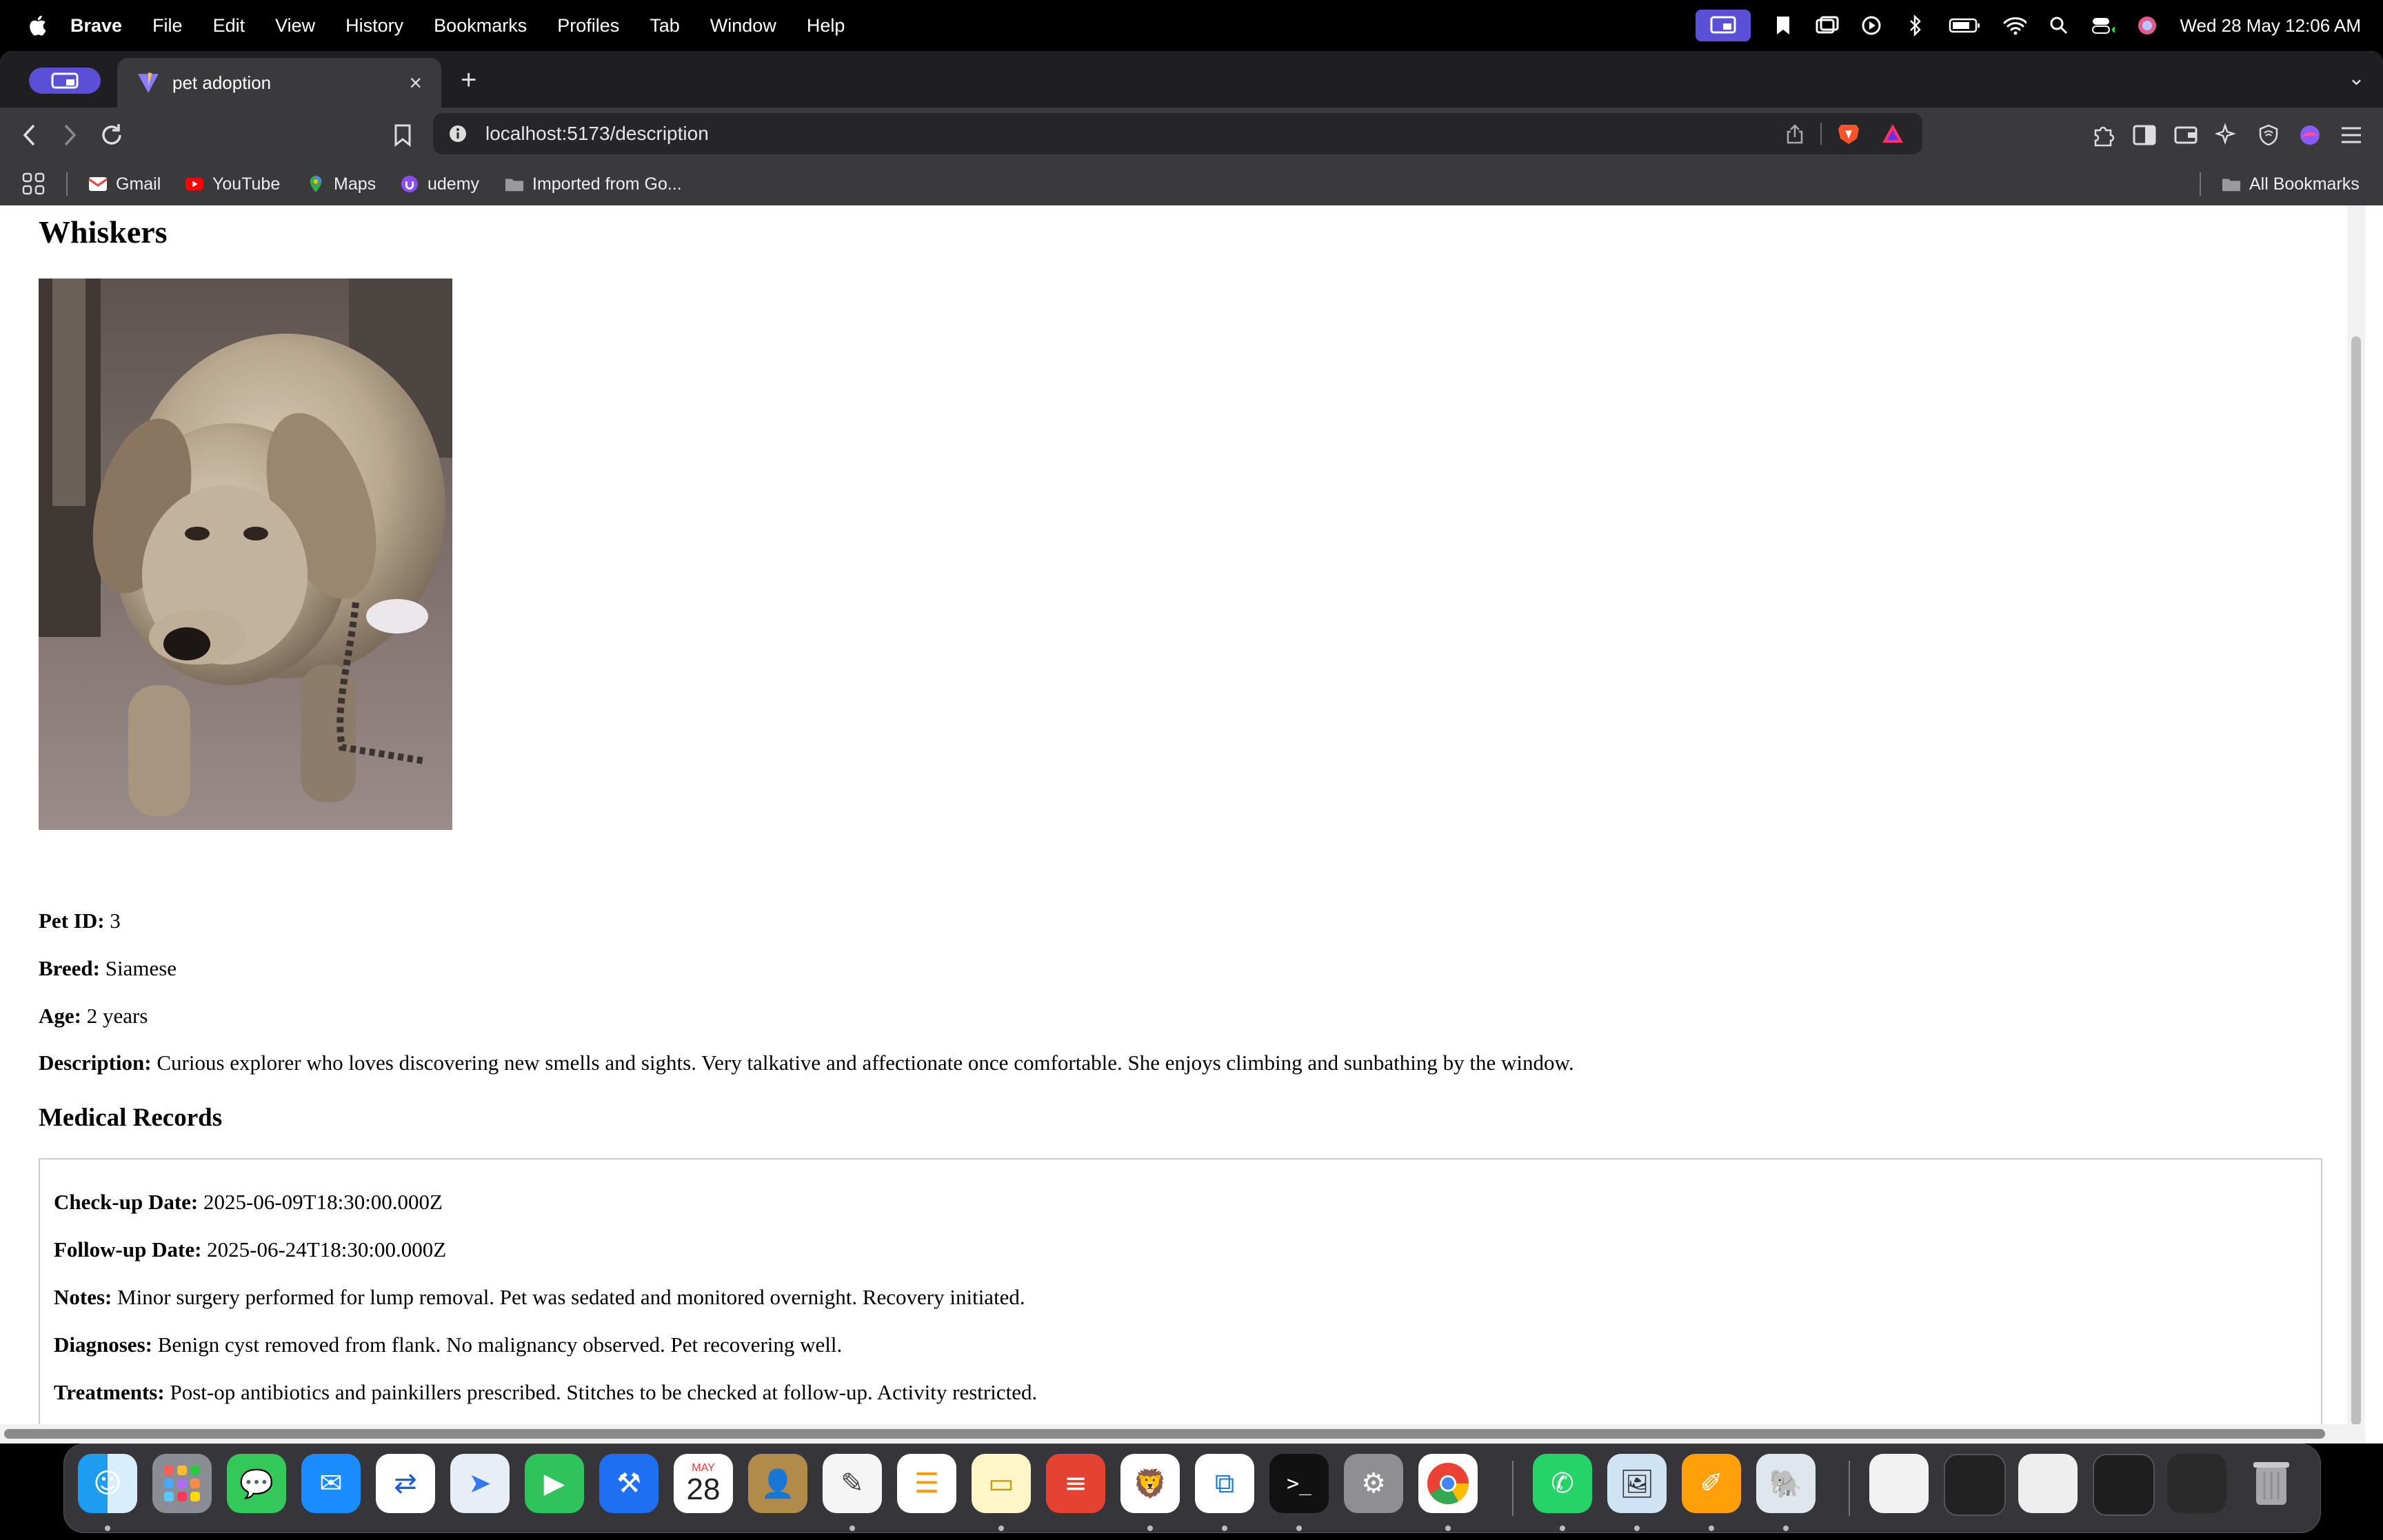  I want to click on battery-icon, so click(1965, 26).